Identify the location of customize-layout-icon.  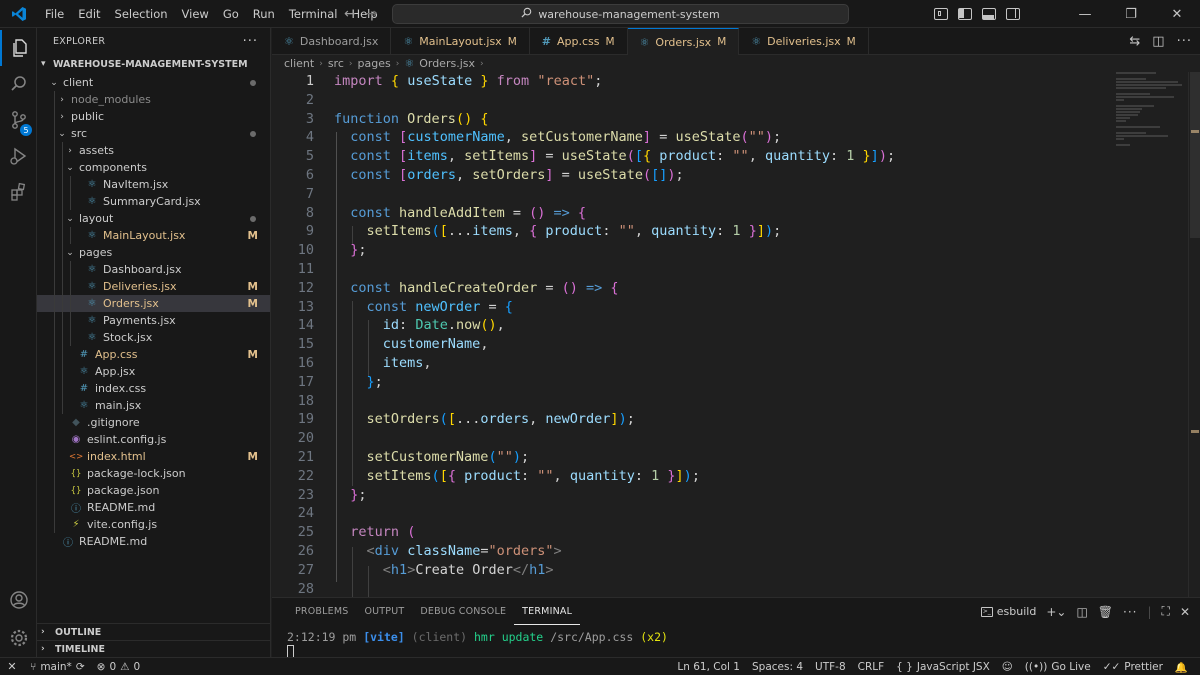
(941, 14).